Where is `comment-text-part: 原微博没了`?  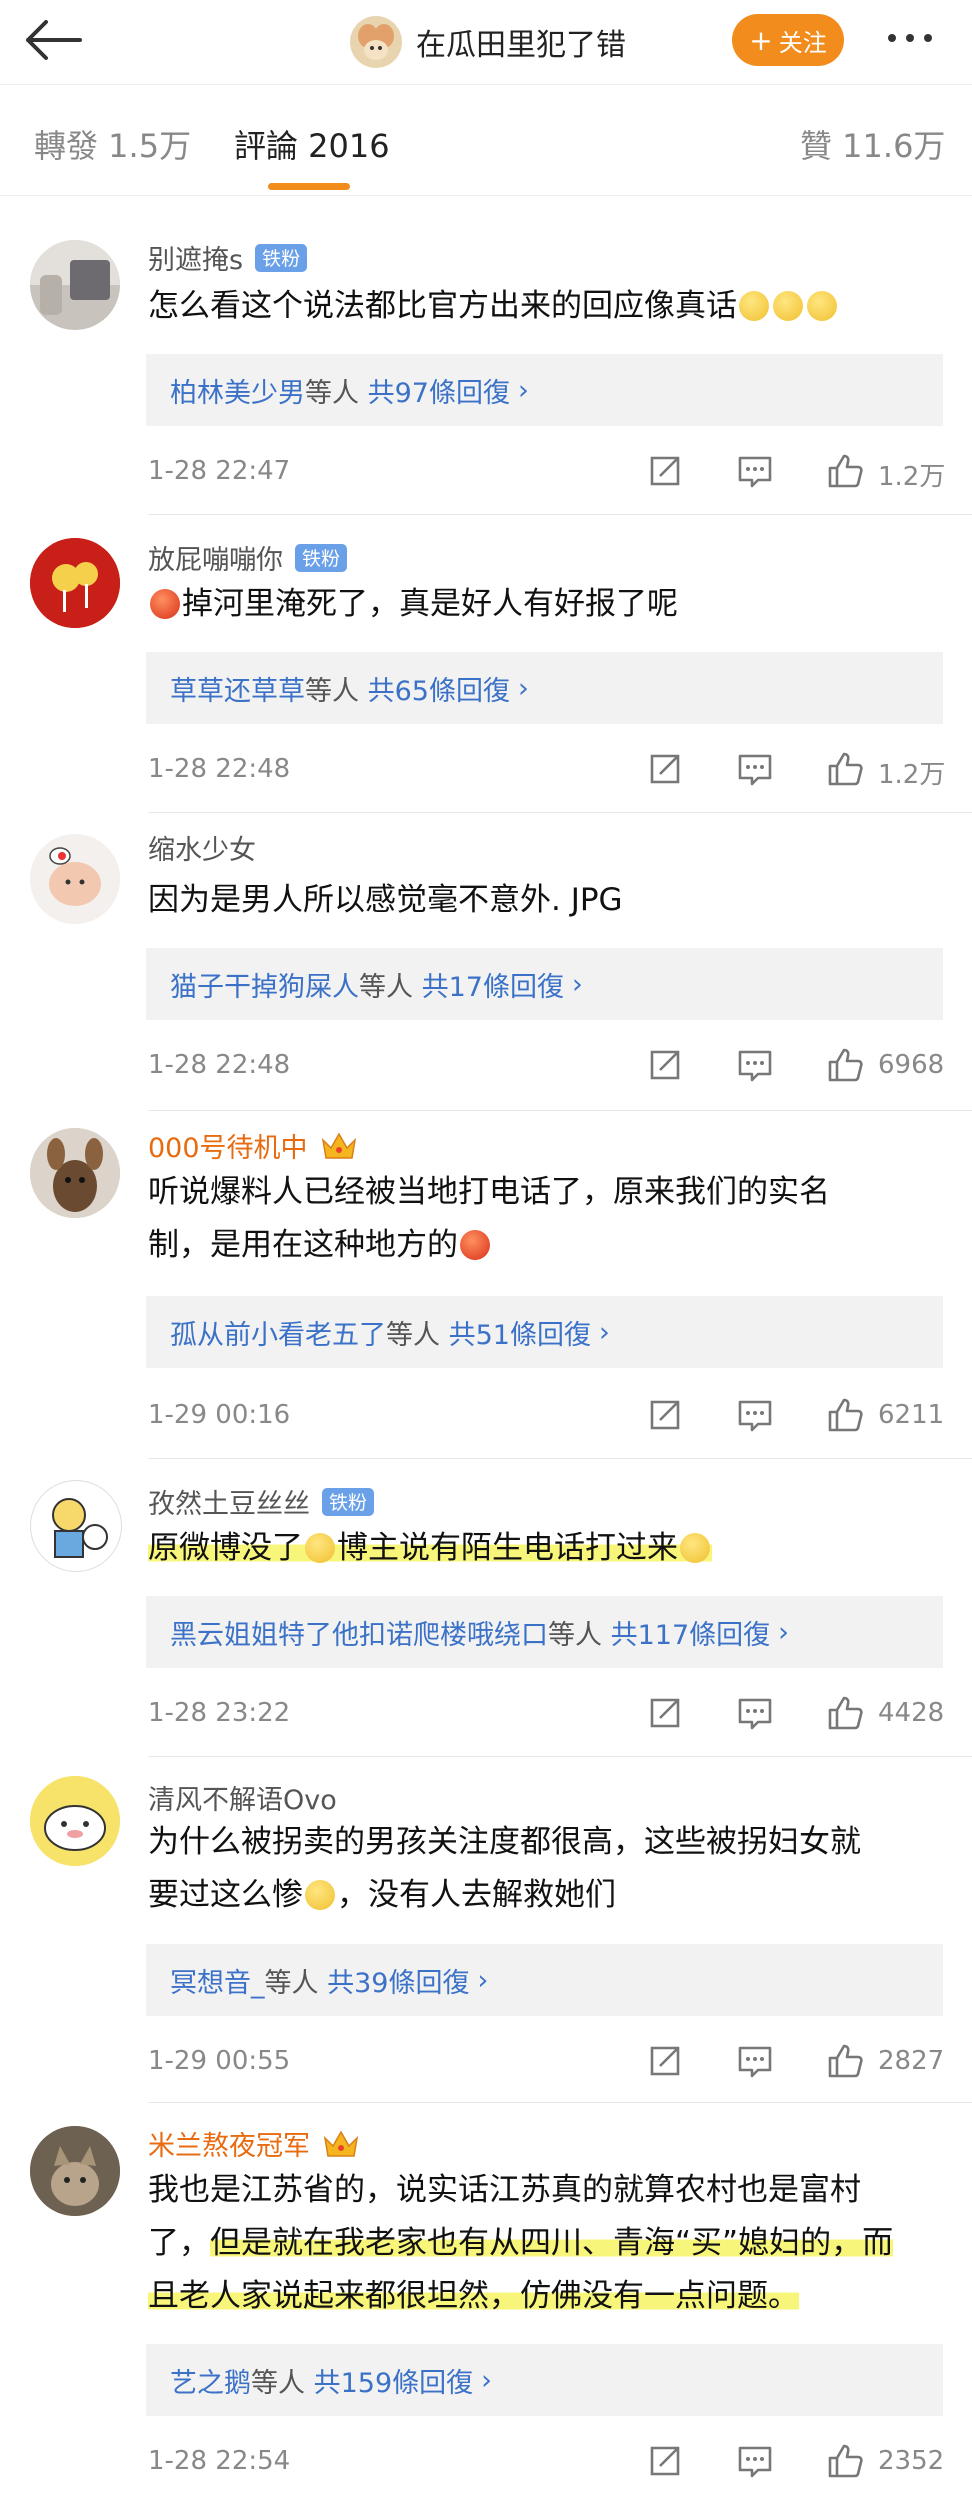
comment-text-part: 原微博没了 is located at coordinates (225, 1548).